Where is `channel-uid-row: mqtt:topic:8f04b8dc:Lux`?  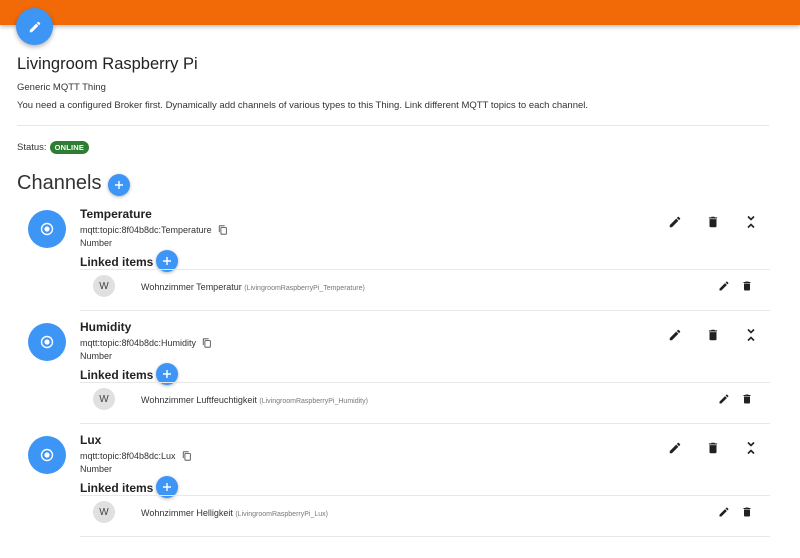 channel-uid-row: mqtt:topic:8f04b8dc:Lux is located at coordinates (136, 456).